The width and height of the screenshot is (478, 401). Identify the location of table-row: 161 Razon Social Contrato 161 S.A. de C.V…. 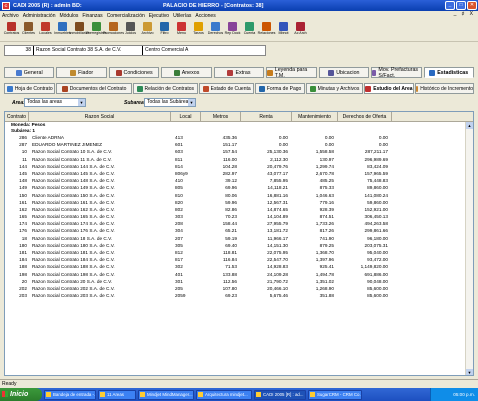
(236, 202).